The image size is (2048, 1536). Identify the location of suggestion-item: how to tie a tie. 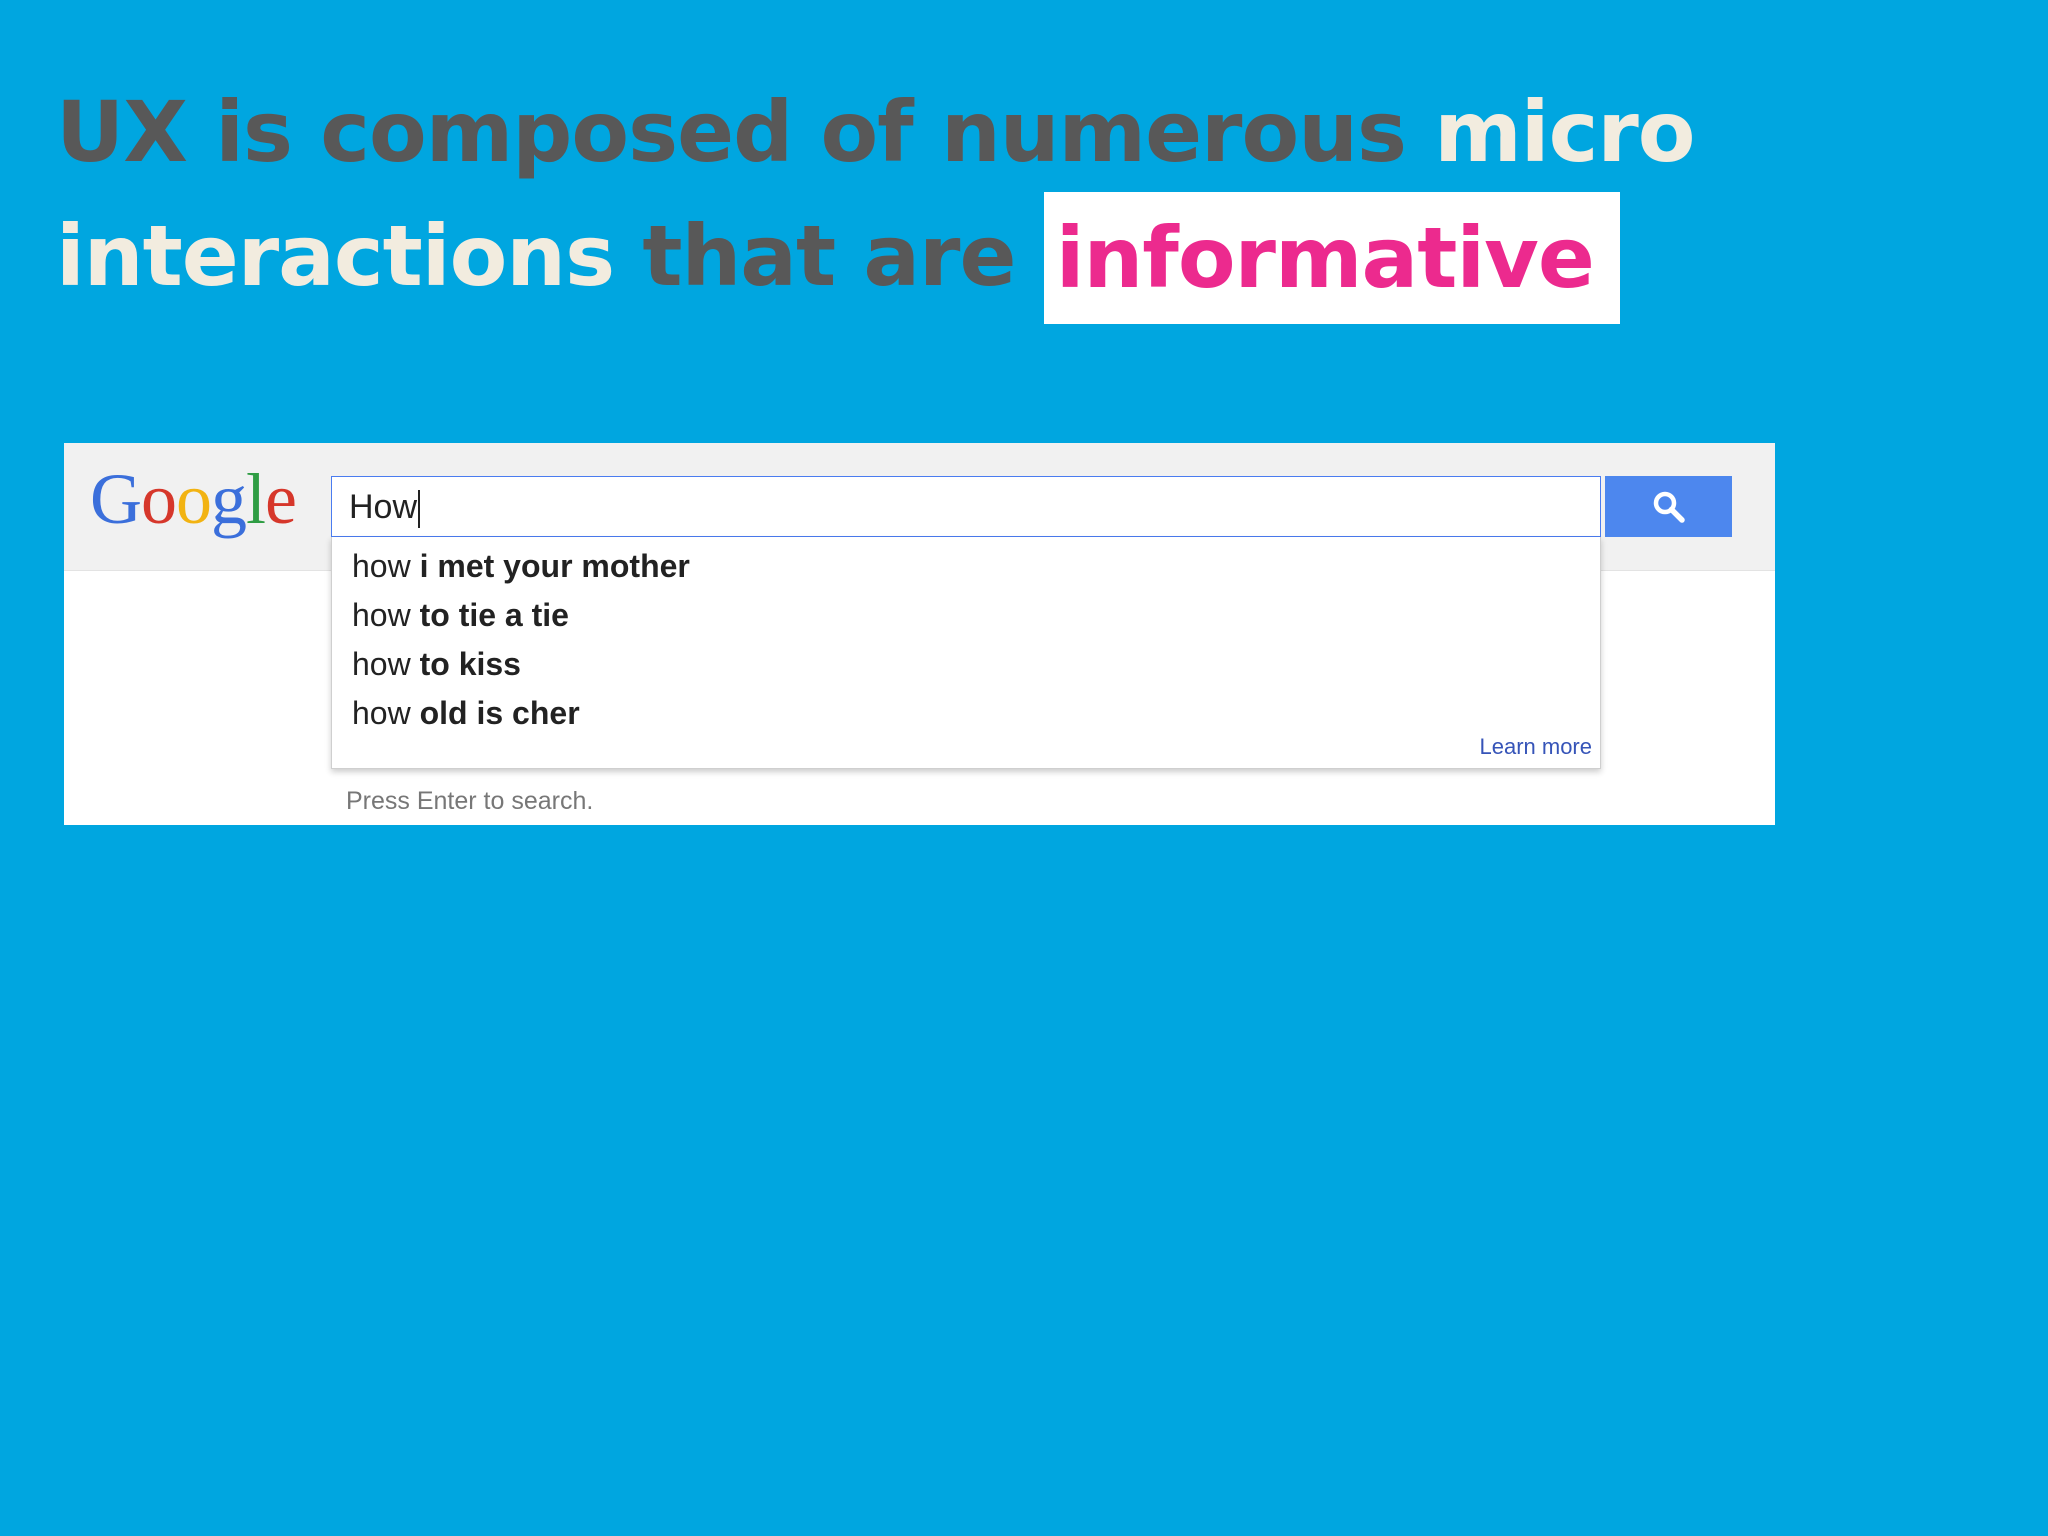
(460, 615).